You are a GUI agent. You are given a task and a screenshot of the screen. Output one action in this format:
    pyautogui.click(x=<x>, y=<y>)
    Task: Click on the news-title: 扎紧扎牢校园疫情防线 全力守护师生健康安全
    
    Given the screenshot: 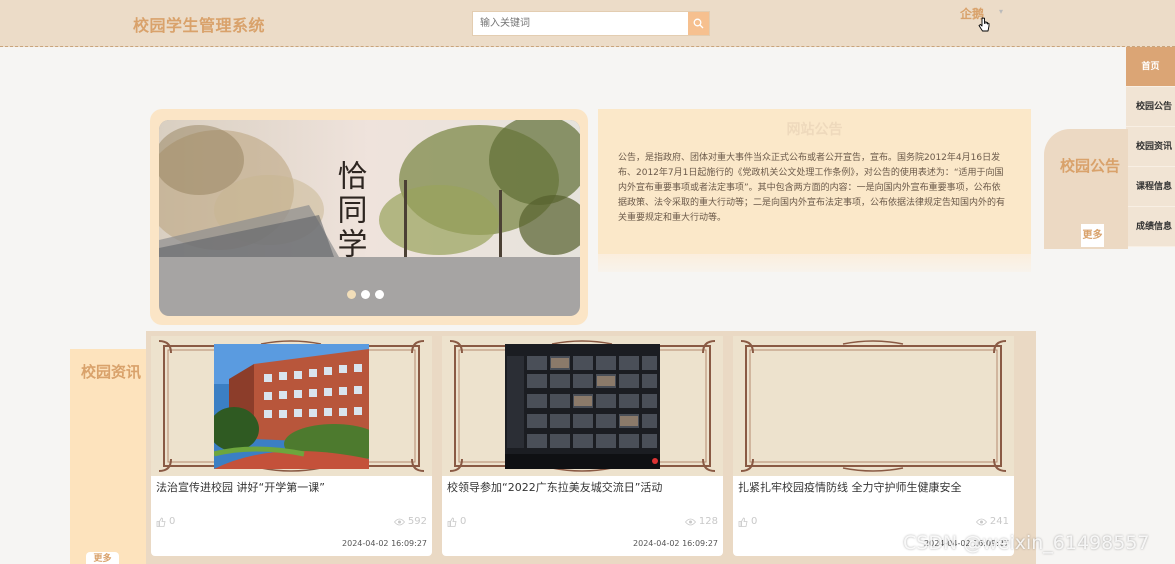 What is the action you would take?
    pyautogui.click(x=874, y=487)
    